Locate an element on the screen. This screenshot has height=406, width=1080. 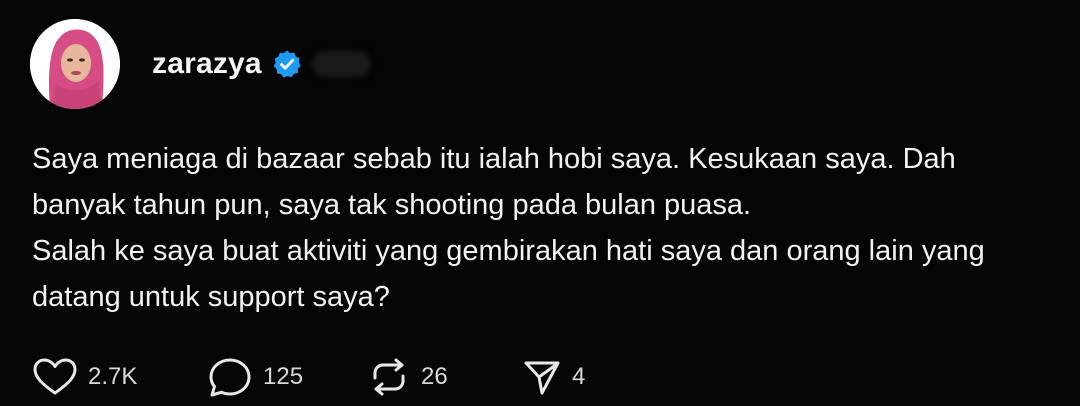
username: zarazya is located at coordinates (207, 64).